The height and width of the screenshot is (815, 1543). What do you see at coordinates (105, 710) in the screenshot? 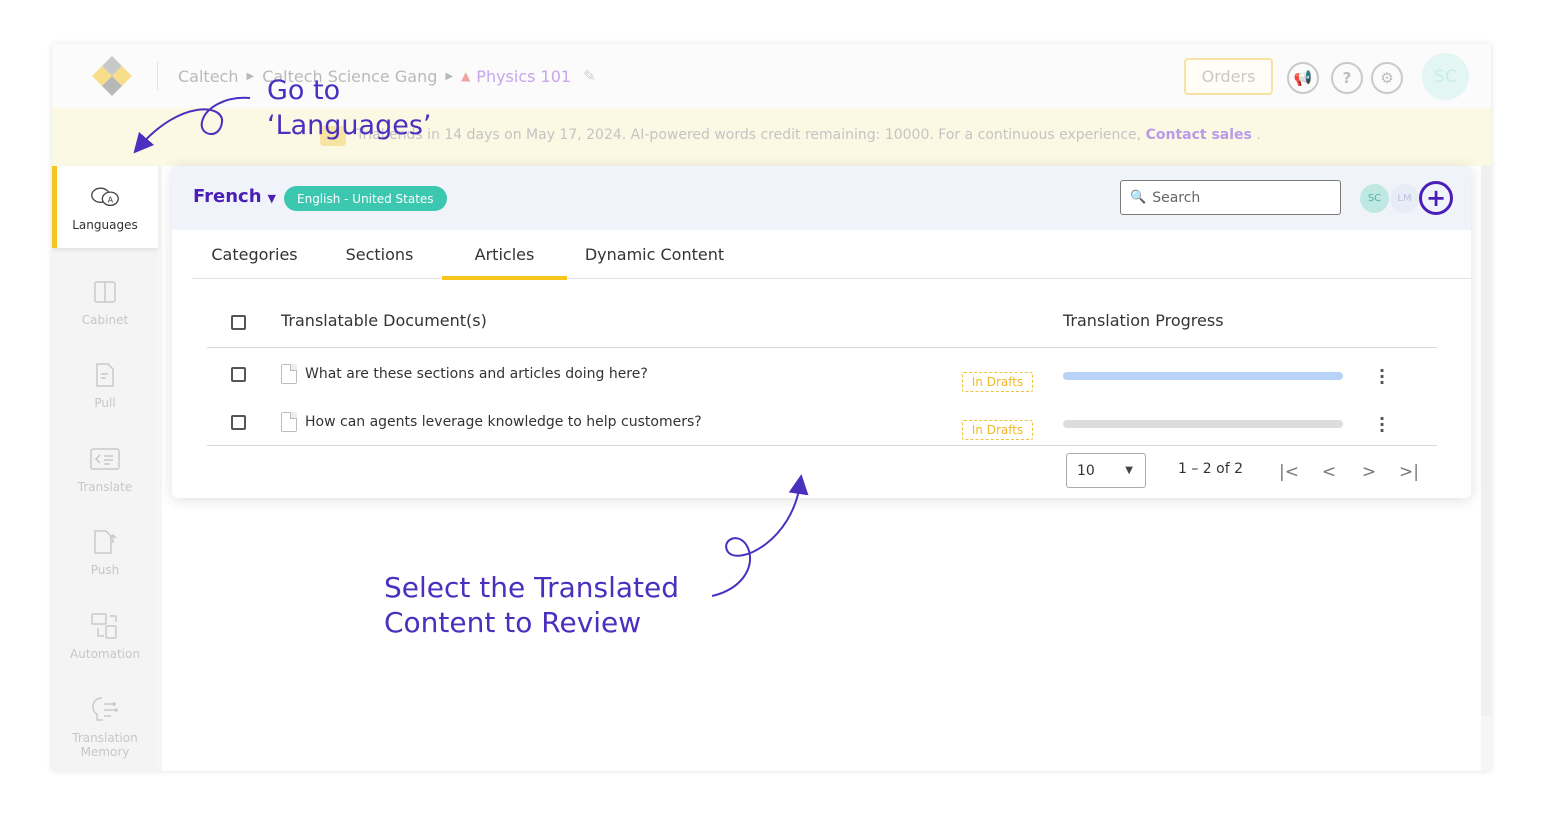
I see `translation-memory-icon` at bounding box center [105, 710].